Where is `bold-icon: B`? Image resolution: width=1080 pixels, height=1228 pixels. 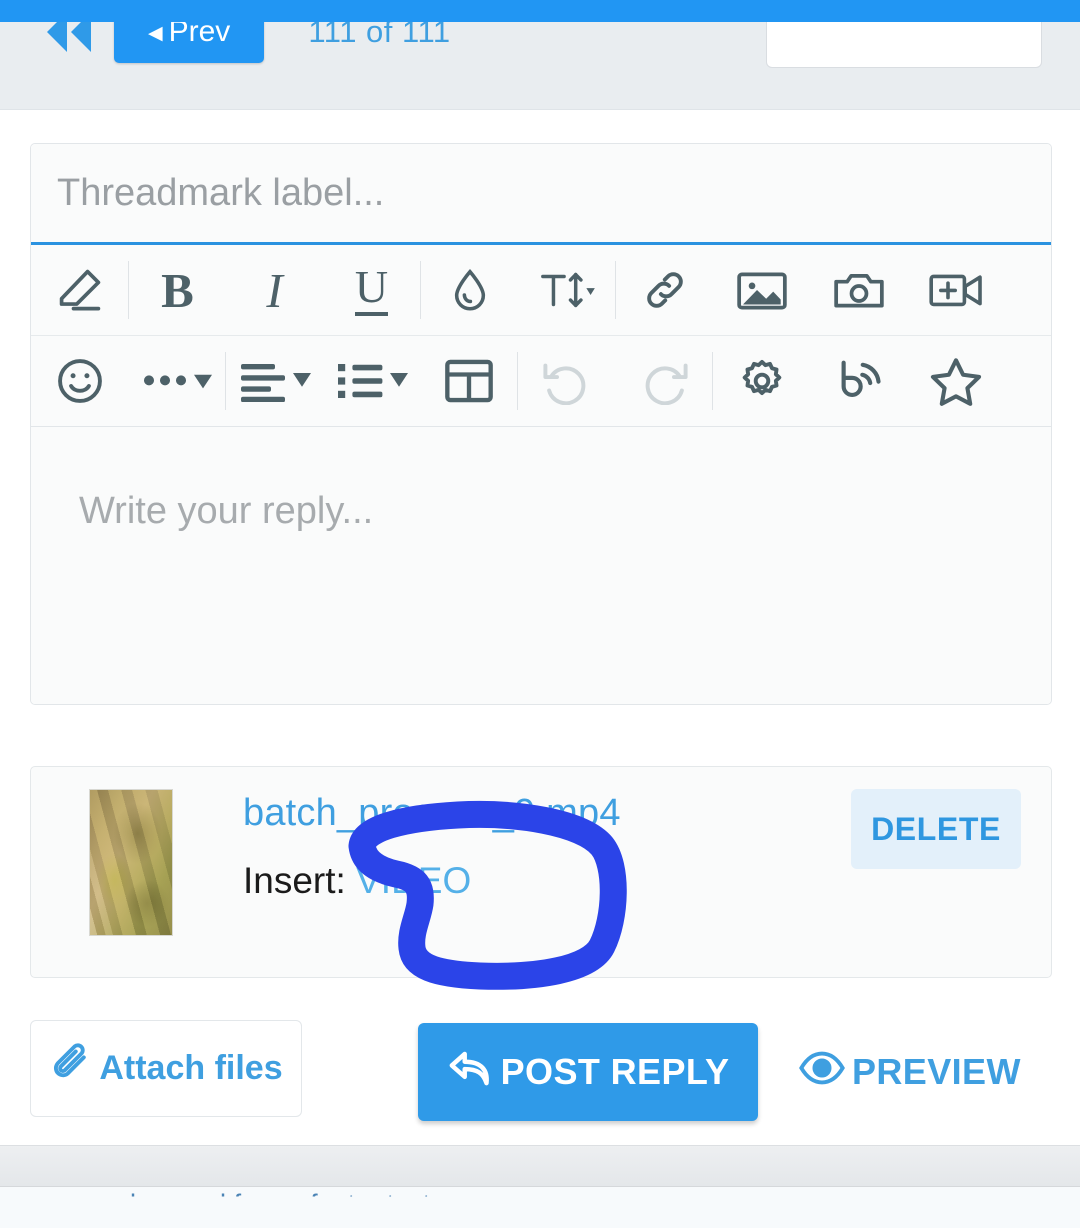 bold-icon: B is located at coordinates (177, 290).